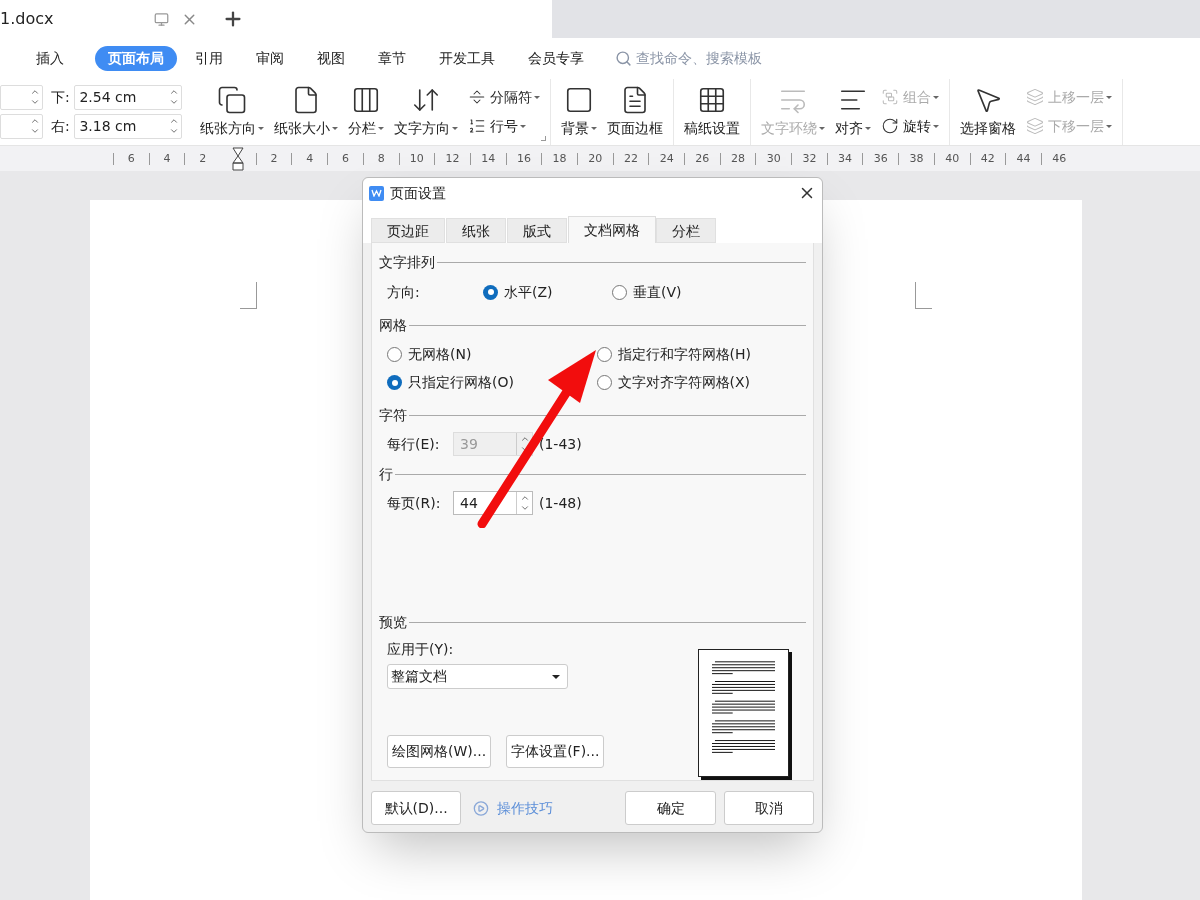 This screenshot has width=1200, height=900. I want to click on ruler-number: 12, so click(452, 158).